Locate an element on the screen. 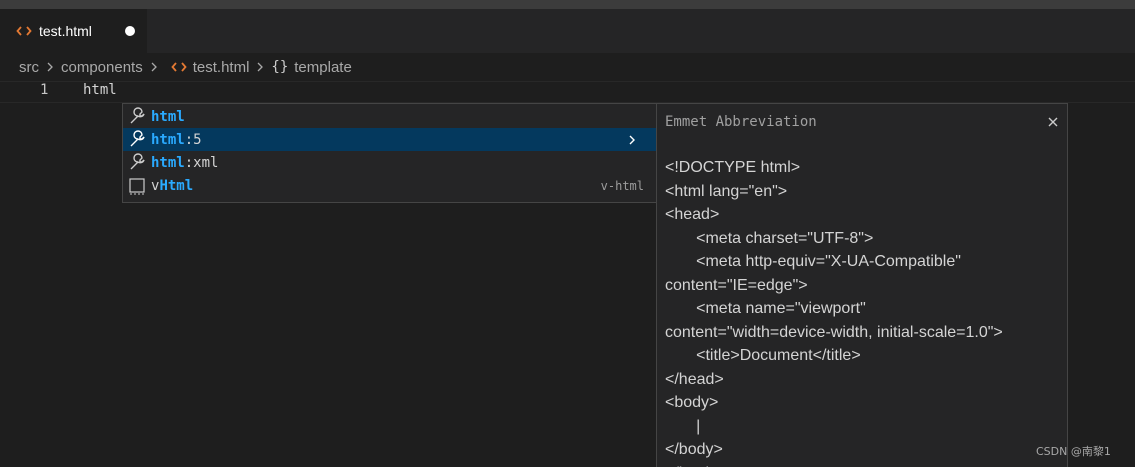  suggestion-item: html :xml is located at coordinates (389, 162).